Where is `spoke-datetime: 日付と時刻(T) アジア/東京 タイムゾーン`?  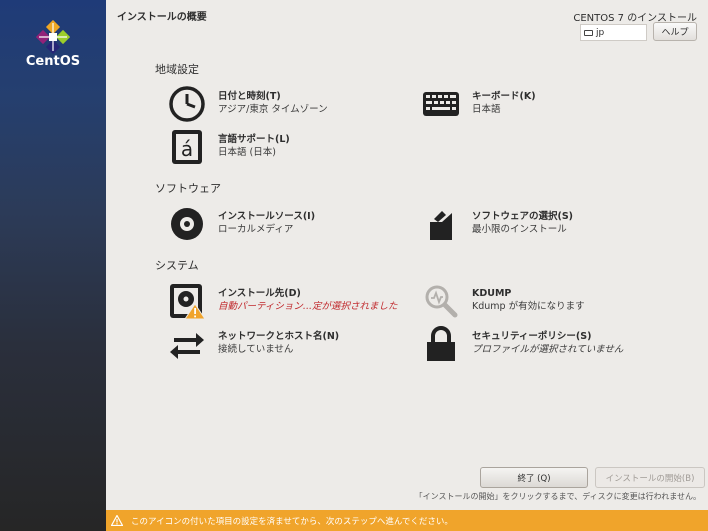
spoke-datetime: 日付と時刻(T) アジア/東京 タイムゾーン is located at coordinates (248, 104).